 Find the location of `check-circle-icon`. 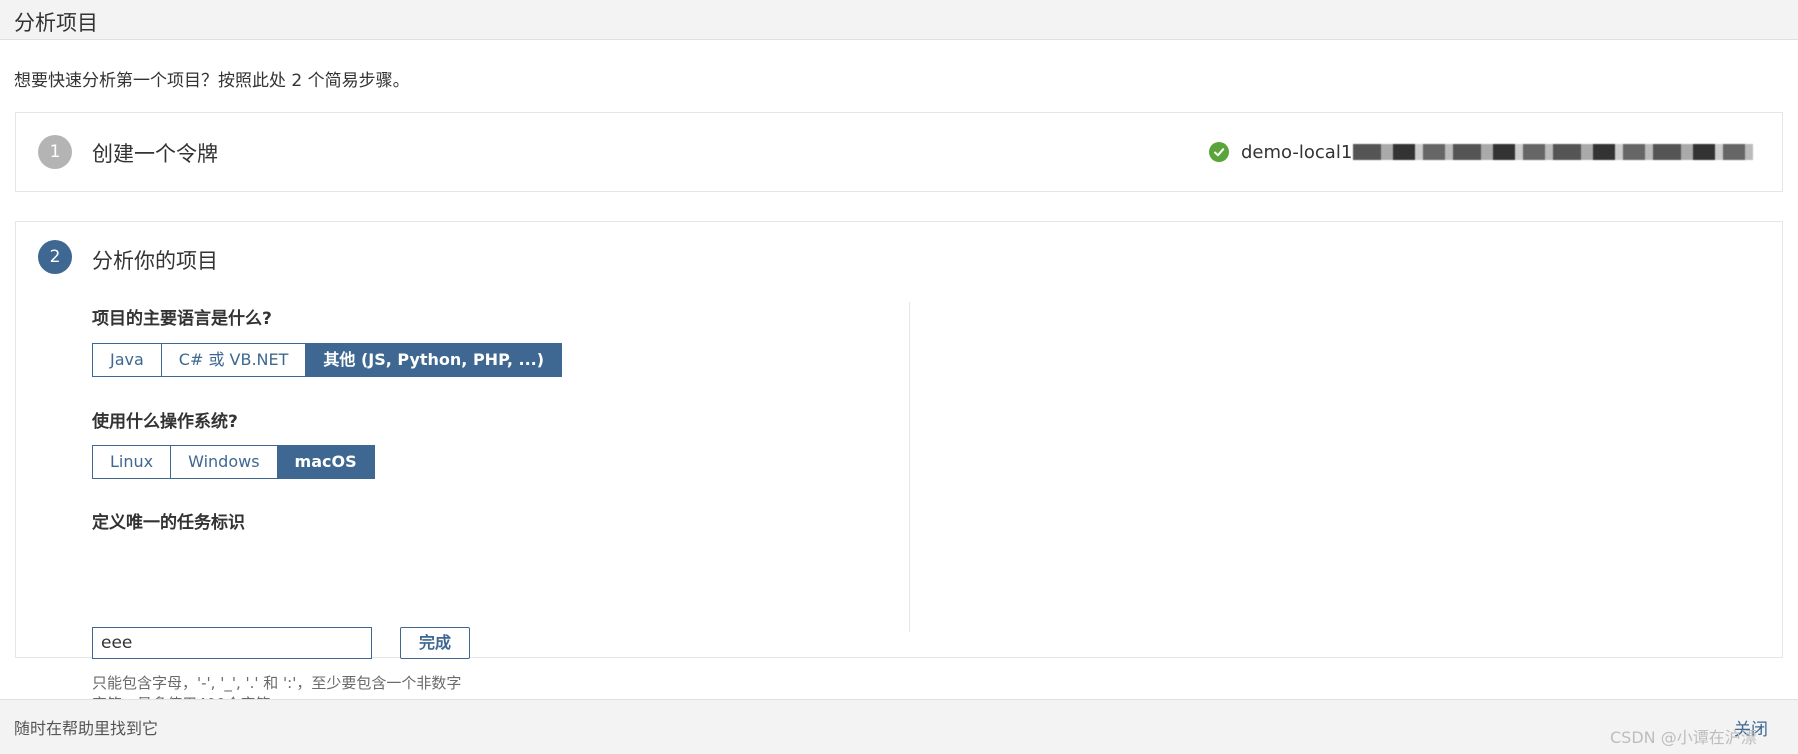

check-circle-icon is located at coordinates (1219, 152).